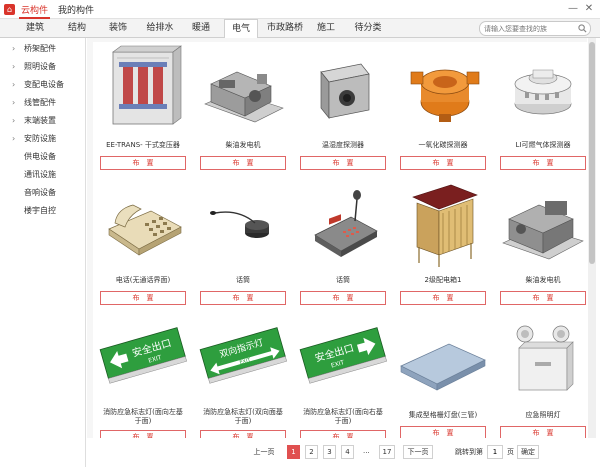  Describe the element at coordinates (345, 91) in the screenshot. I see `humidity-sensor-icon` at that location.